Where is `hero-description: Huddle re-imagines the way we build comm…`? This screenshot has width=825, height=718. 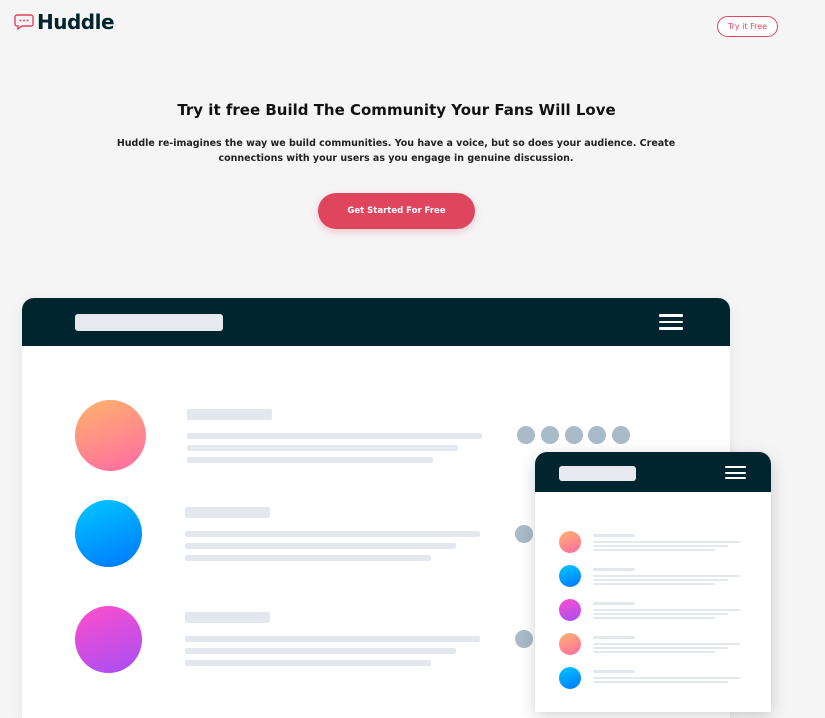 hero-description: Huddle re-imagines the way we build comm… is located at coordinates (396, 151).